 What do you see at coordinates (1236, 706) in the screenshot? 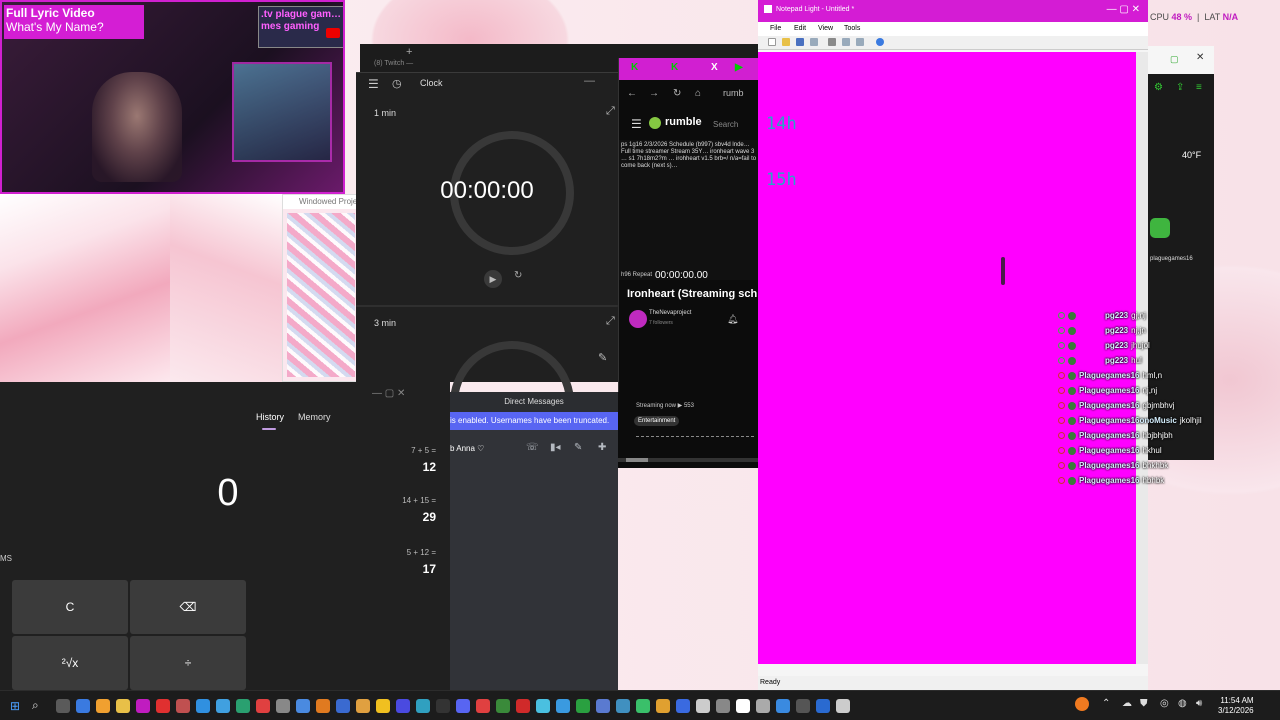
I see `system-clock: 11:54 AM 3/12/2026` at bounding box center [1236, 706].